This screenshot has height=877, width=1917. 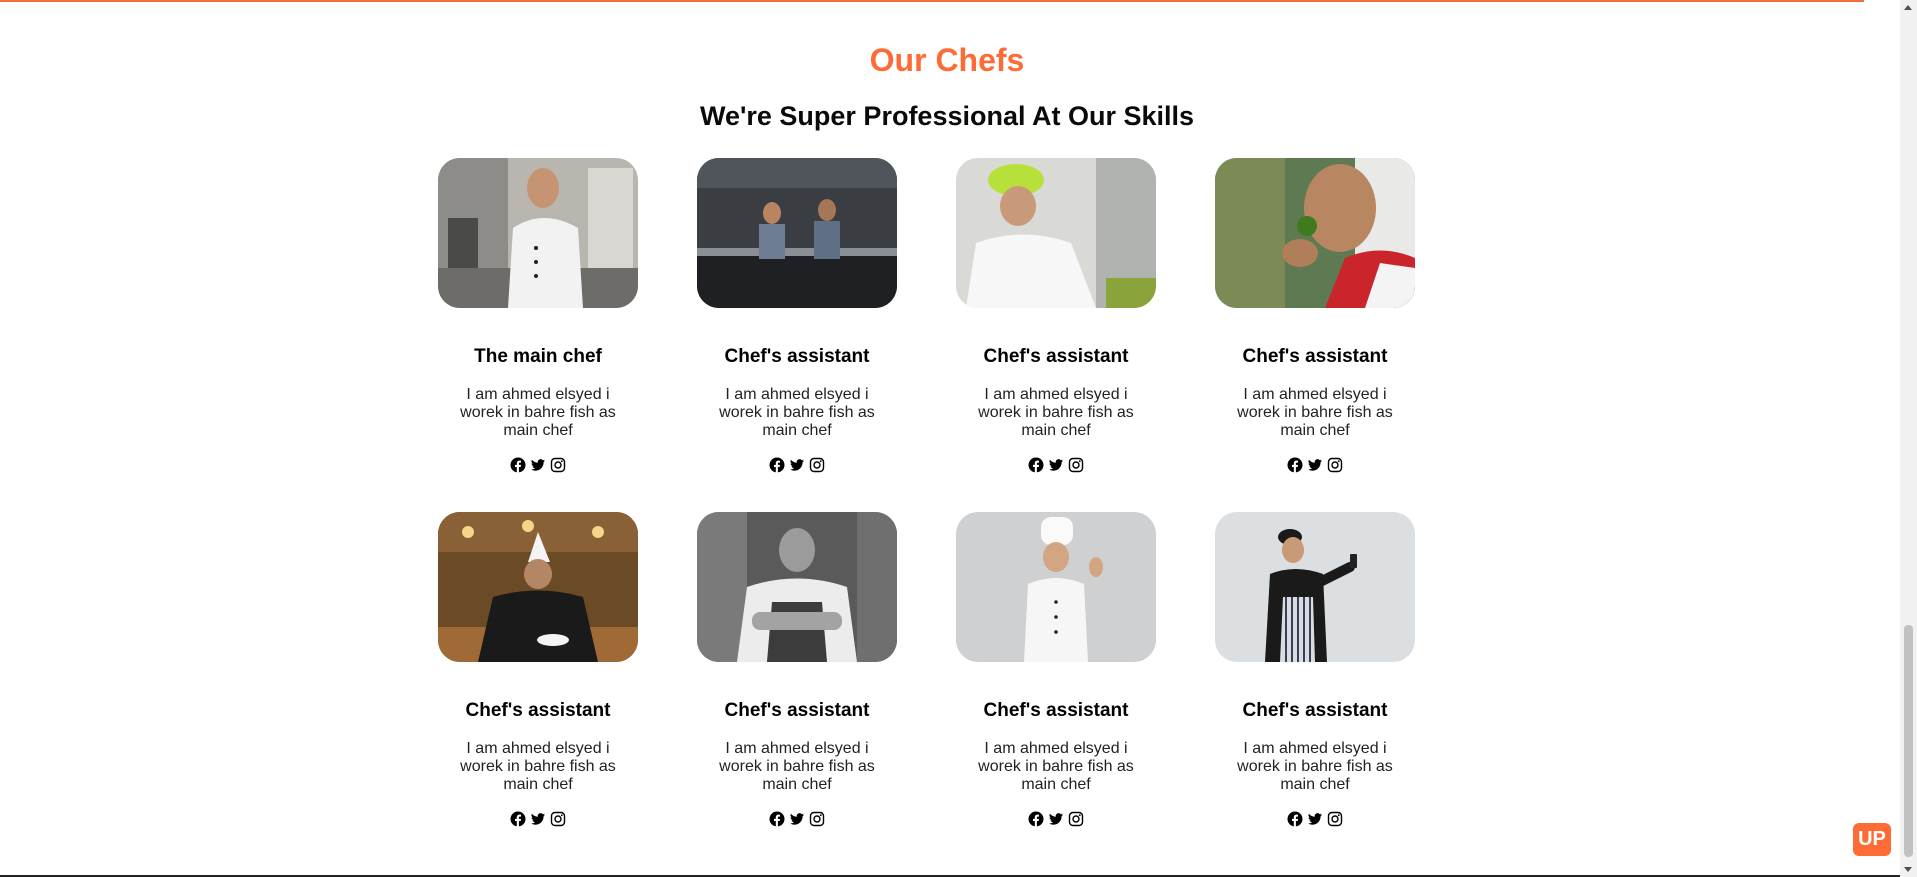 What do you see at coordinates (932, 1) in the screenshot?
I see `top-divider` at bounding box center [932, 1].